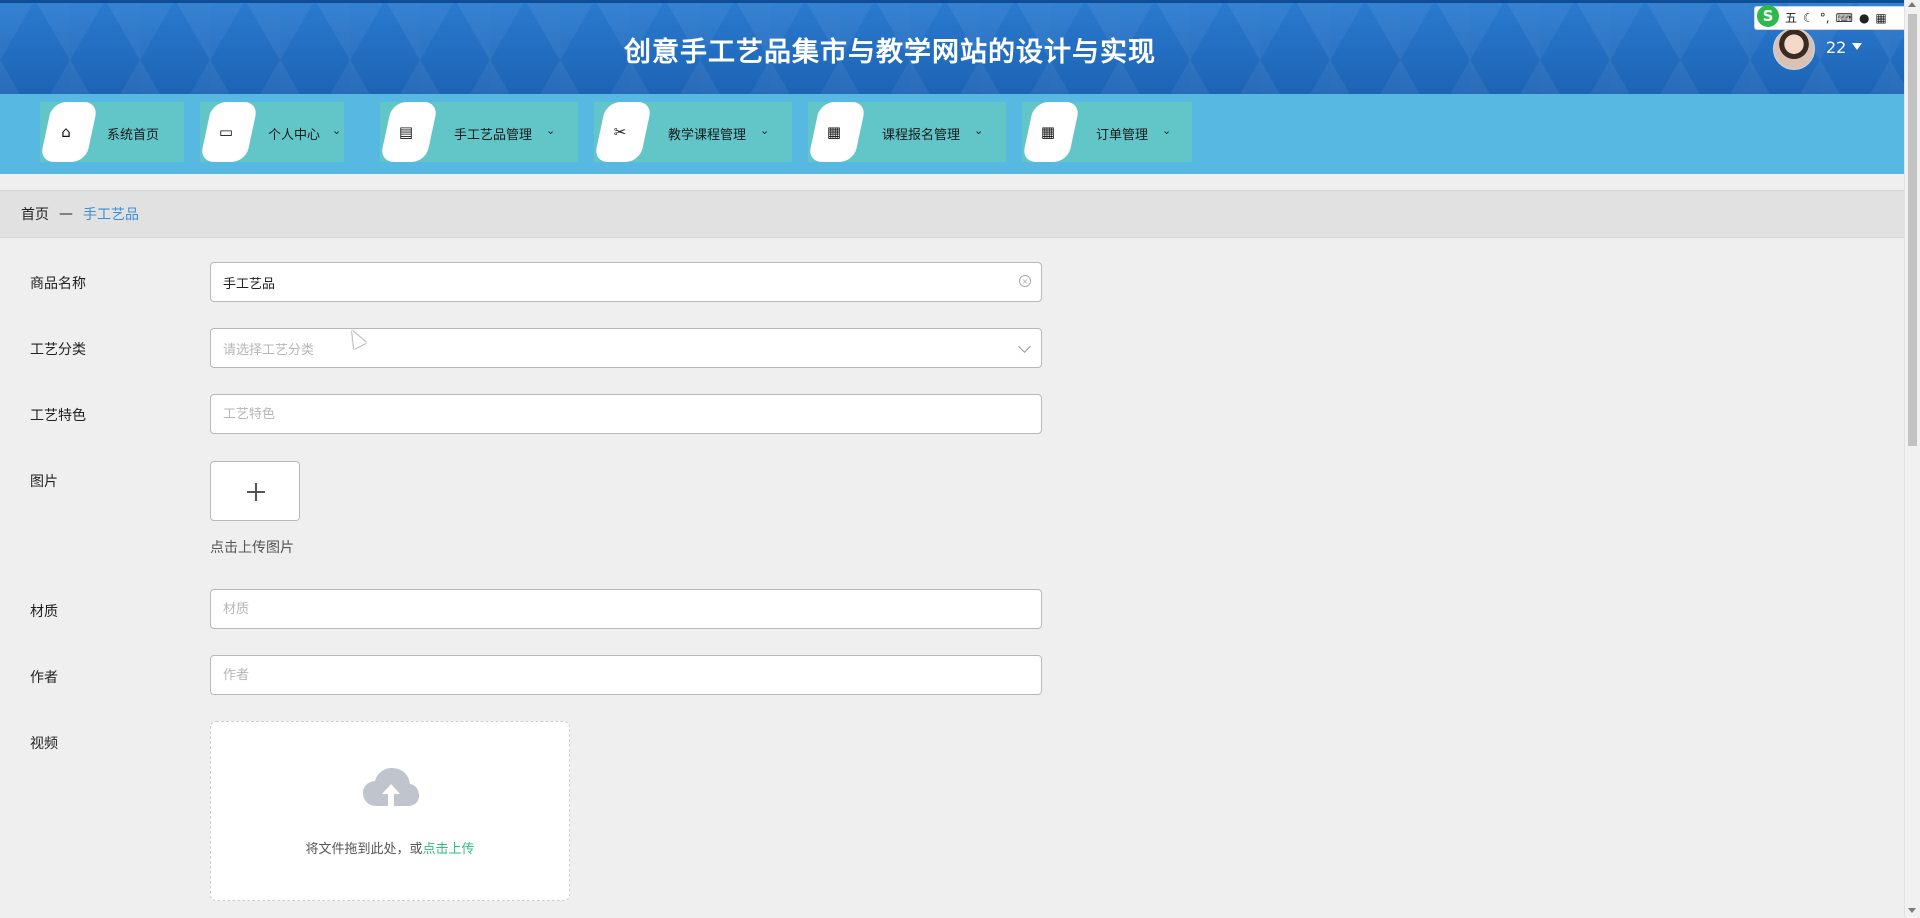 The width and height of the screenshot is (1920, 918). Describe the element at coordinates (1836, 47) in the screenshot. I see `user-name: 22` at that location.